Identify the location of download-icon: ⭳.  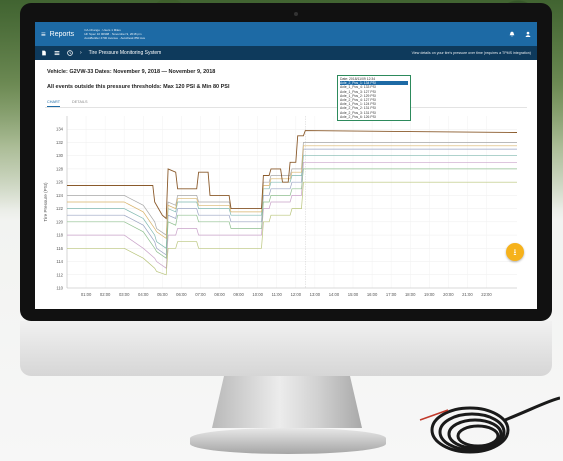
(515, 252).